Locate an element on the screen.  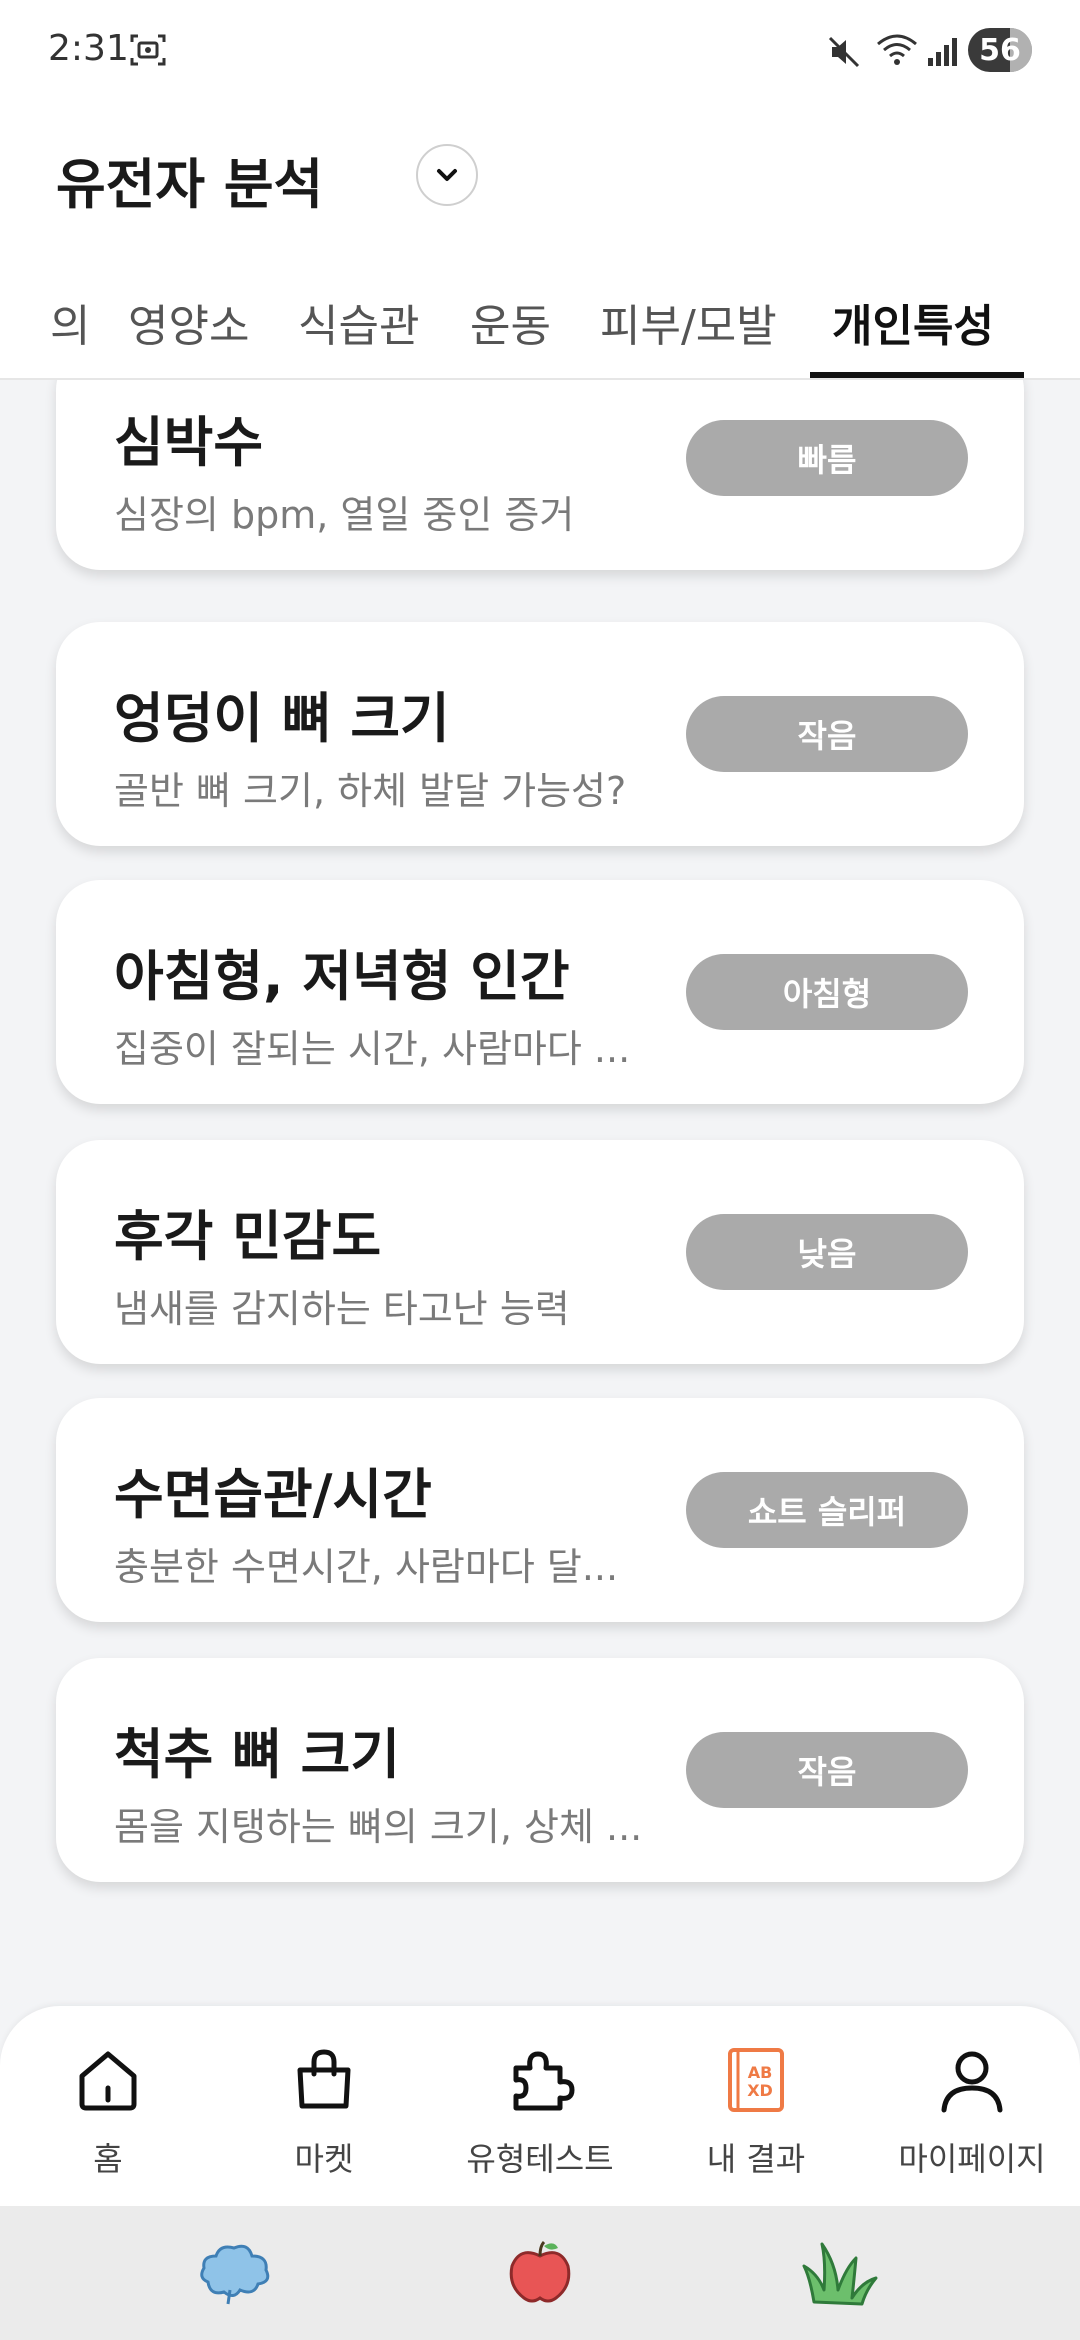
header: 유전자 분석 의 영양소 식습관 운동 피부/모발 개인특성 is located at coordinates (540, 240).